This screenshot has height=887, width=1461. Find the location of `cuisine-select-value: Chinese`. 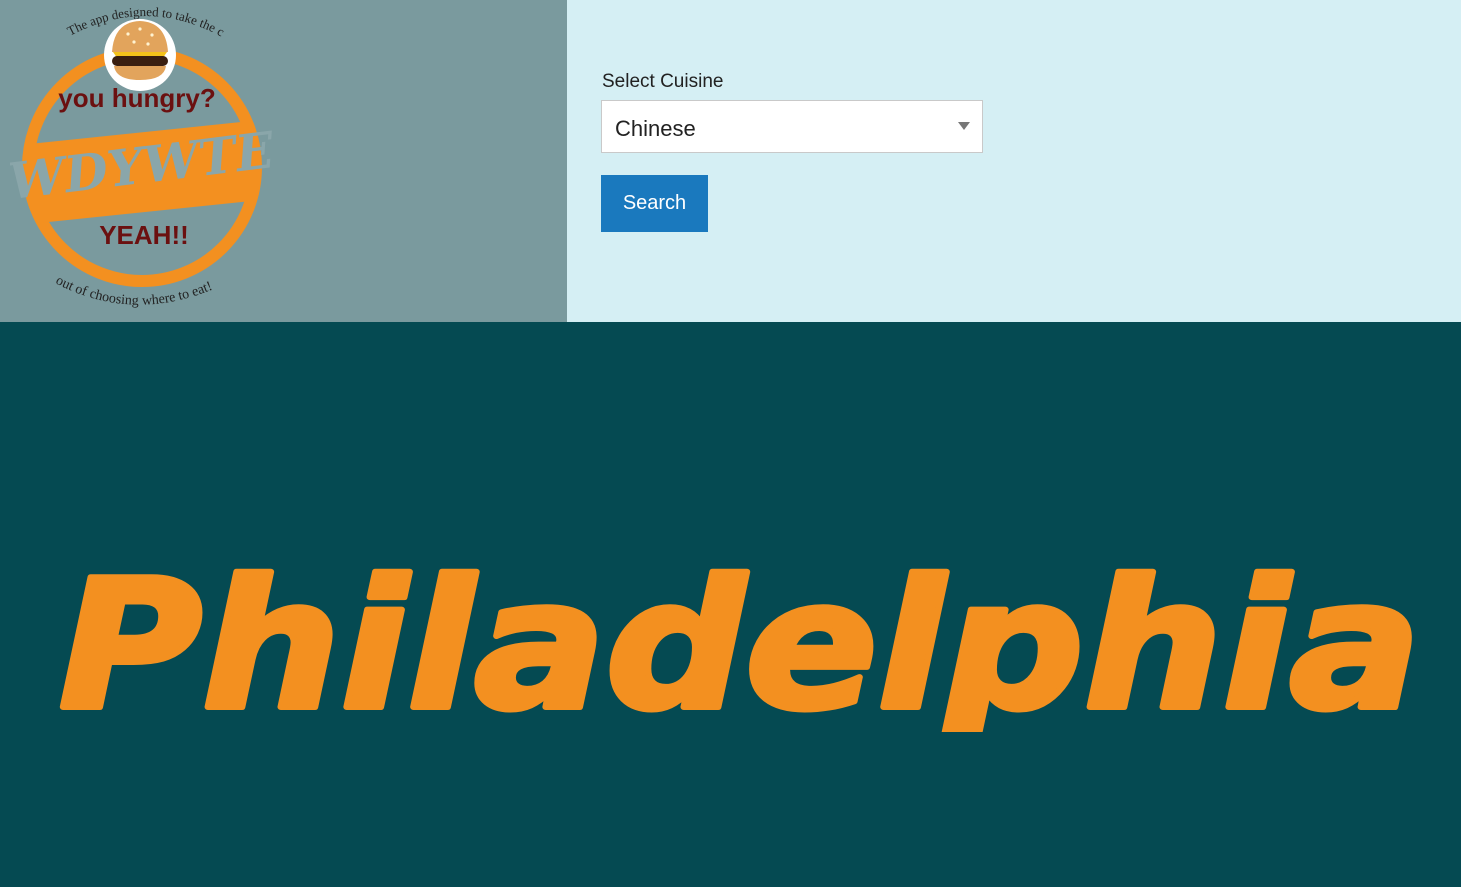

cuisine-select-value: Chinese is located at coordinates (655, 128).